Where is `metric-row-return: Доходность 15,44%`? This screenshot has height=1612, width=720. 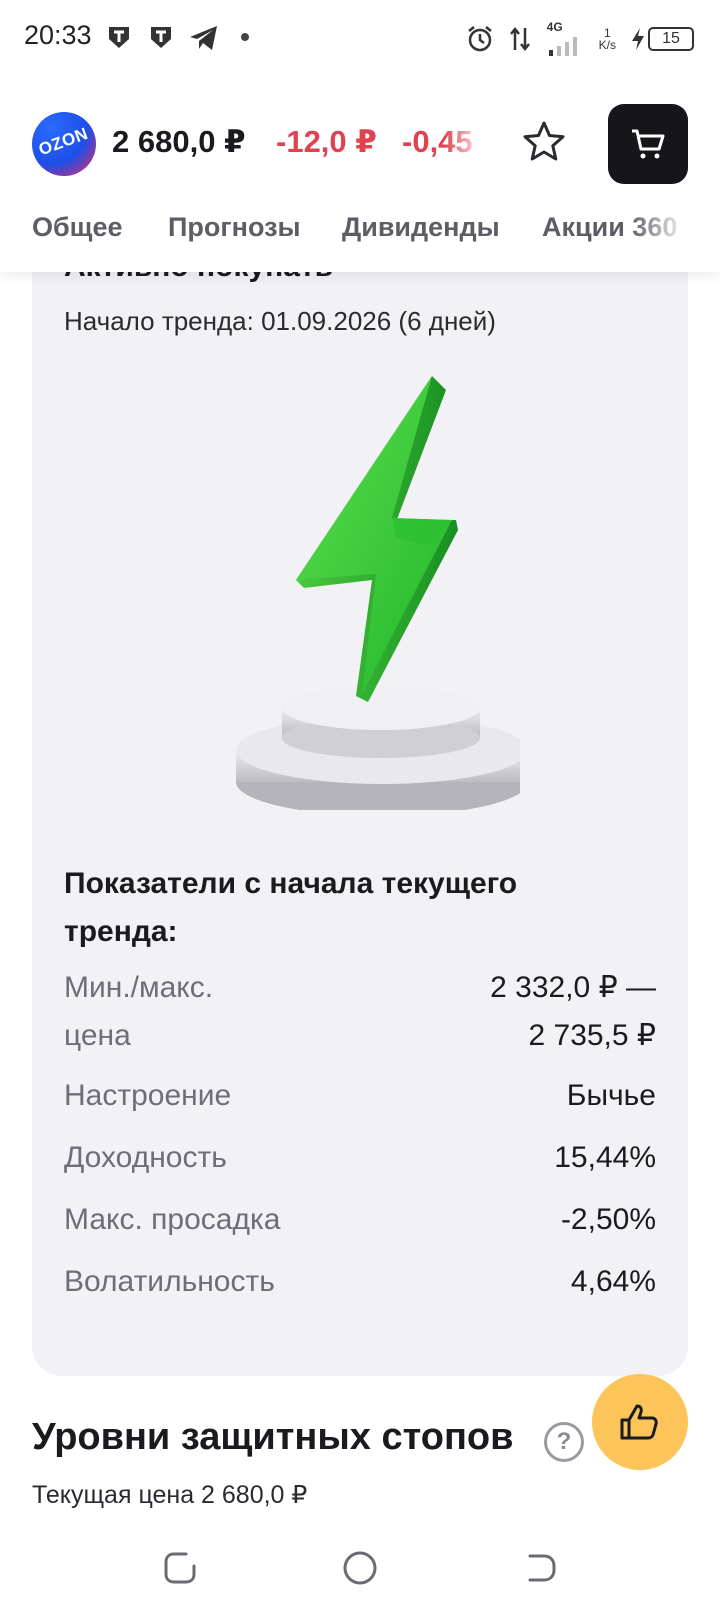
metric-row-return: Доходность 15,44% is located at coordinates (360, 1158).